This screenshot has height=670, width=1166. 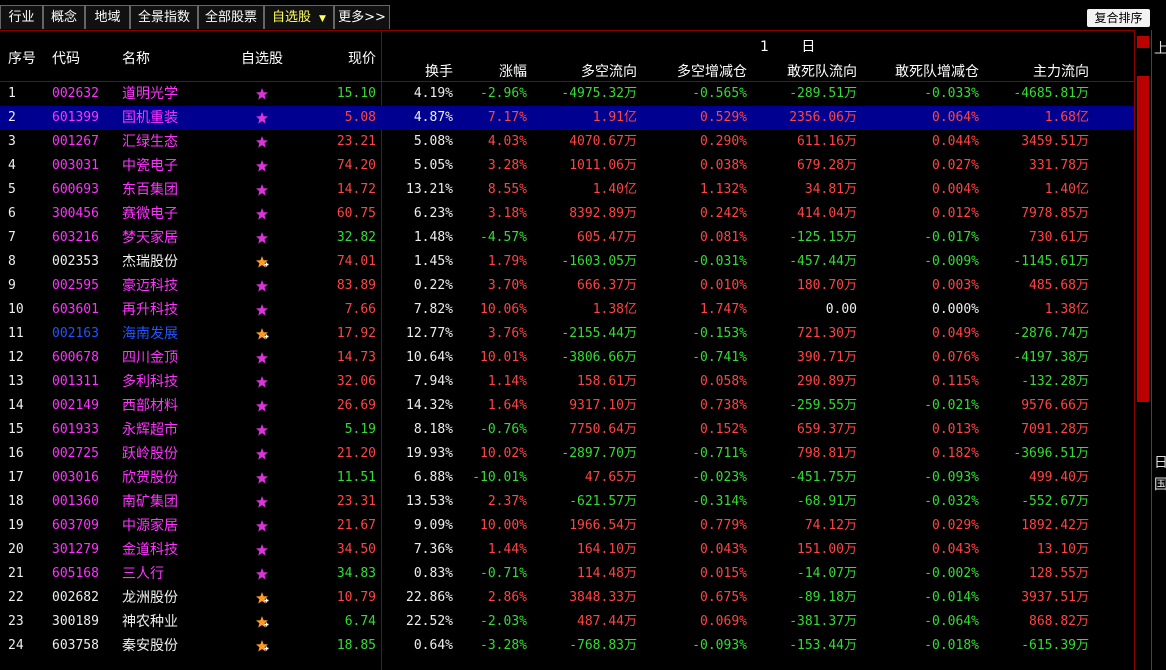 I want to click on col-header-name: 名称, so click(x=136, y=58).